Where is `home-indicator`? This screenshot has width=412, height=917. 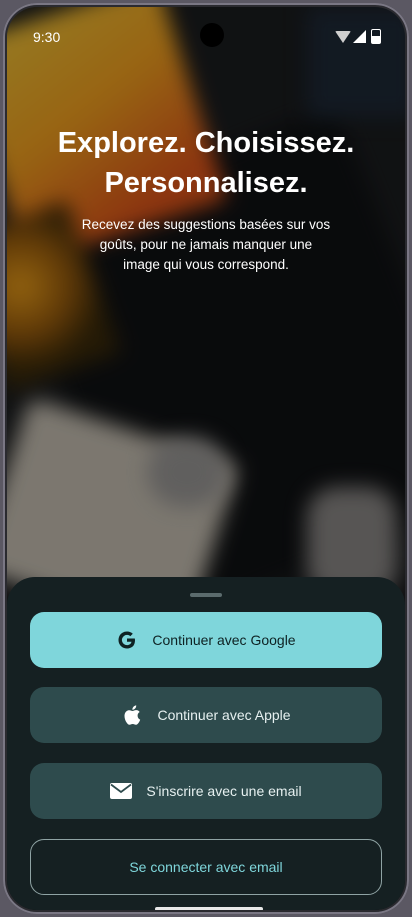
home-indicator is located at coordinates (209, 908).